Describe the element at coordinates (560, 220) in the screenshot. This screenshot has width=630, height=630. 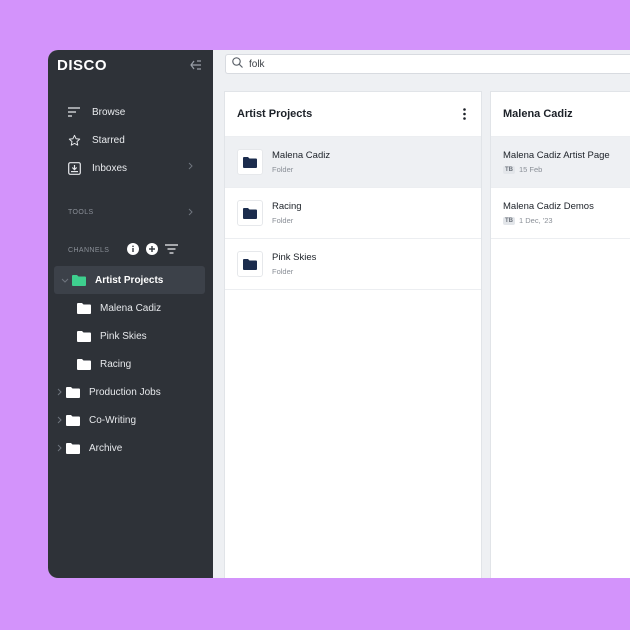
I see `row-meta: TB 1 Dec, '23` at that location.